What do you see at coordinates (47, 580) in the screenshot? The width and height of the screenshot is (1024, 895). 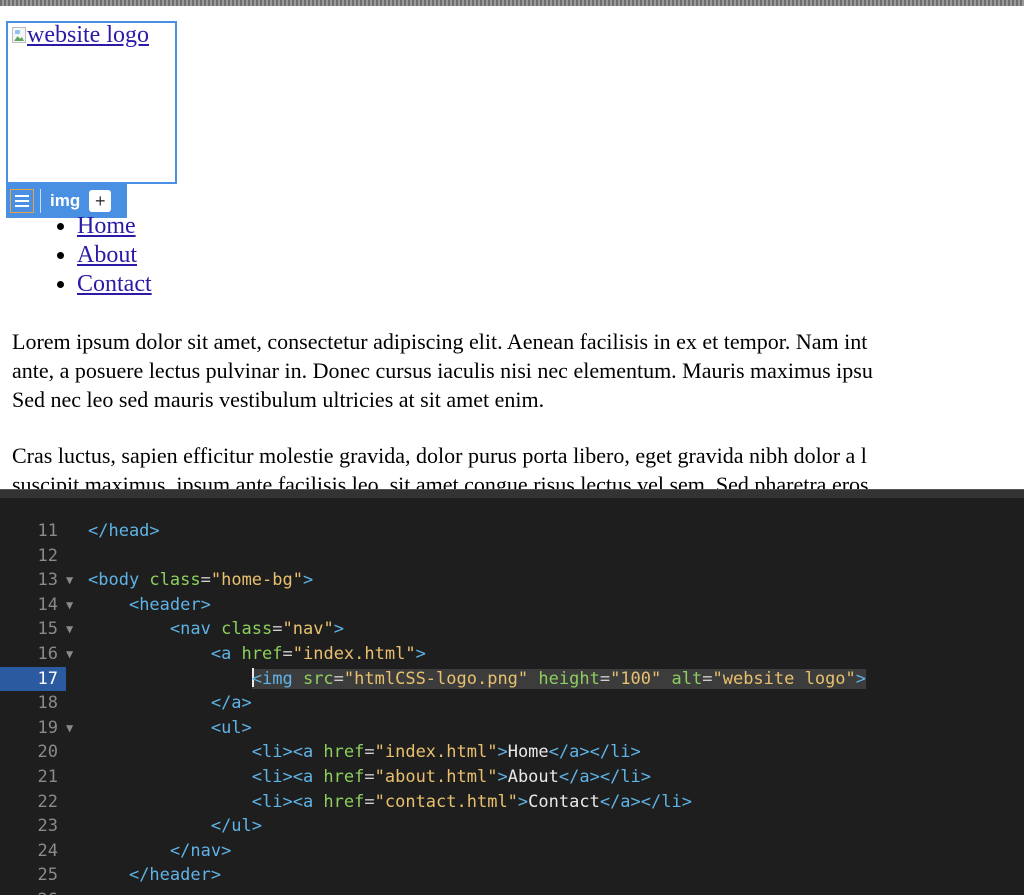 I see `line-number: 13` at bounding box center [47, 580].